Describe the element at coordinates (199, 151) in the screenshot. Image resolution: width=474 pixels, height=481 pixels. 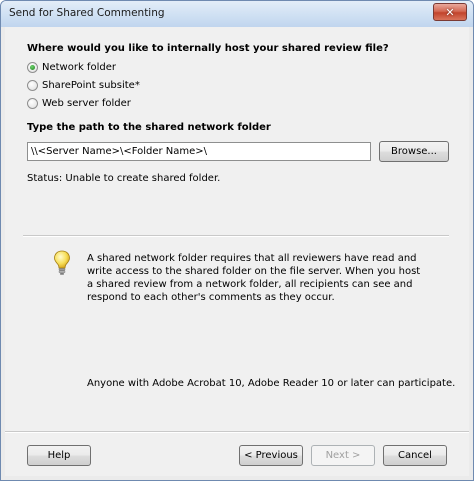
I see `folder-path-input` at that location.